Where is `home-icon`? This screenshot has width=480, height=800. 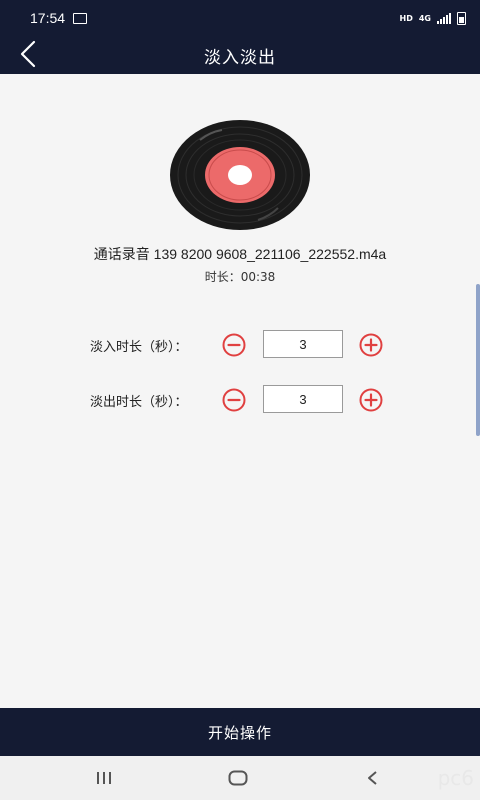
home-icon is located at coordinates (238, 778).